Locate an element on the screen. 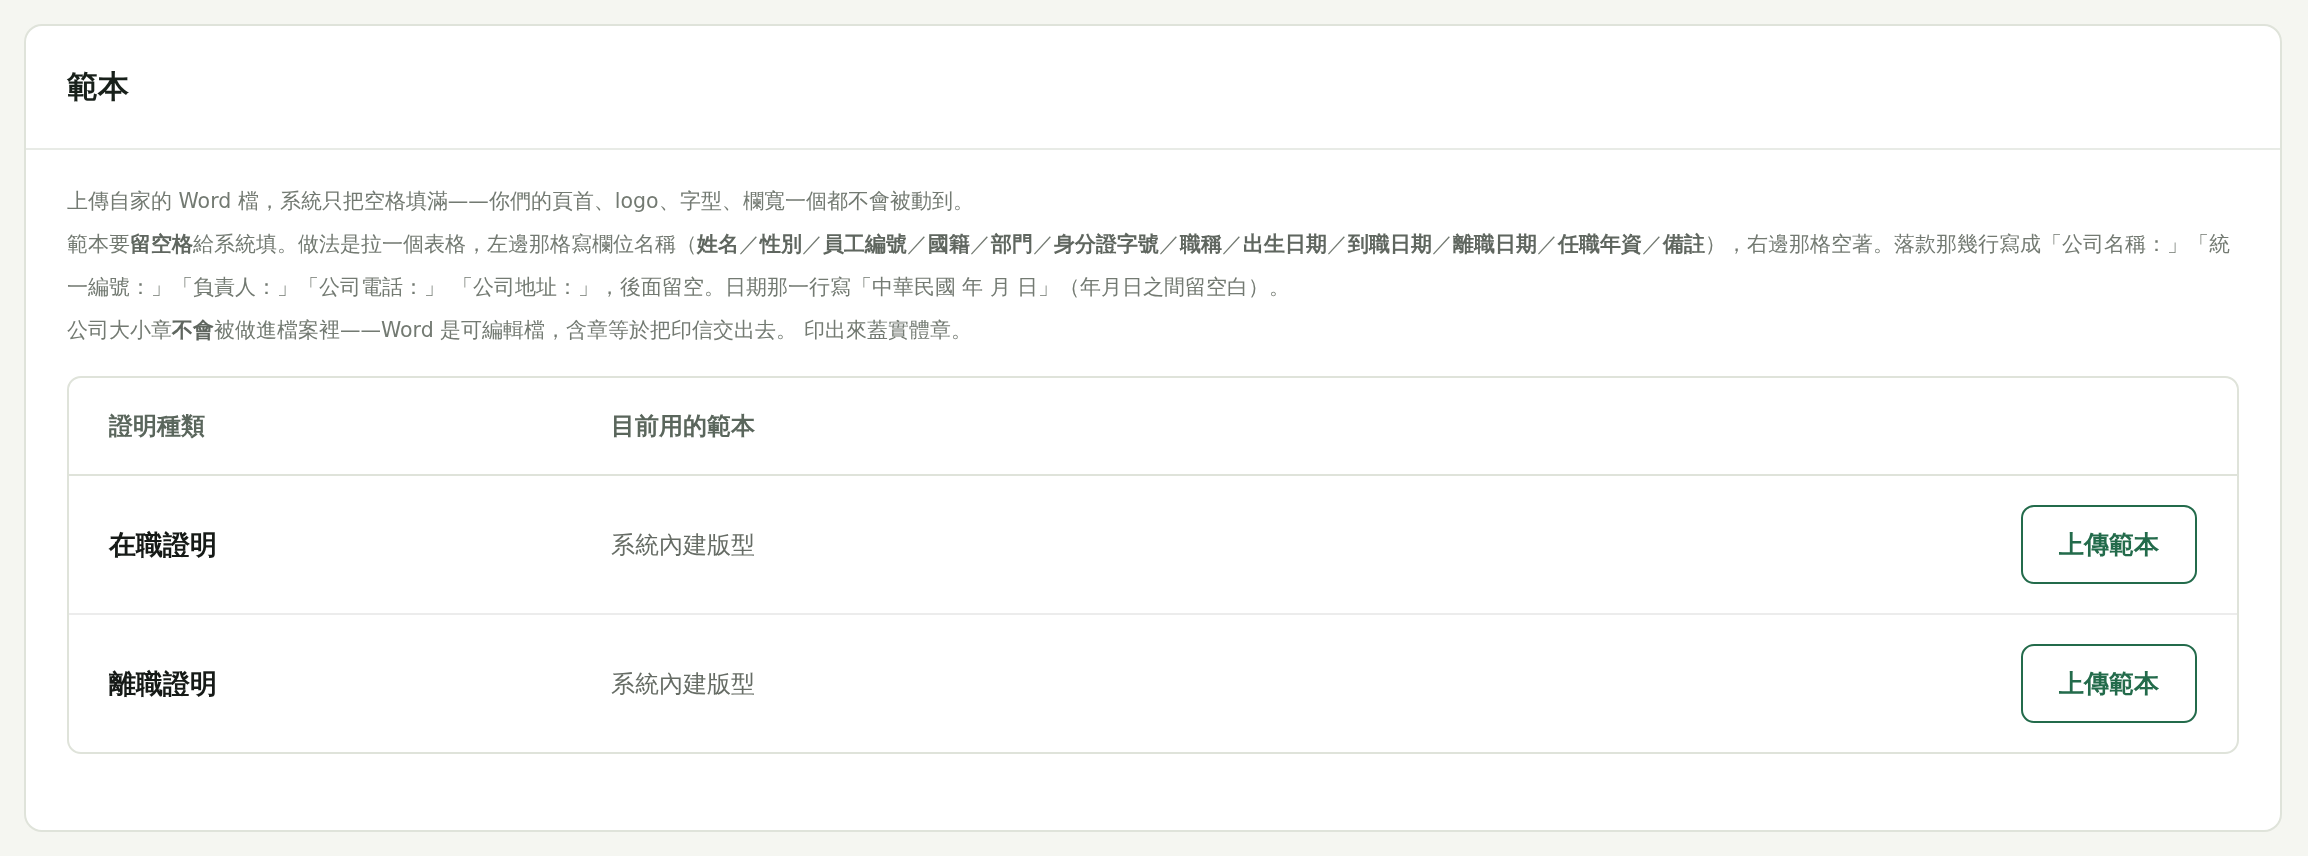  description-text: 範本要留空格給系統填。做法是拉一個表格，左邊那格寫欄位名稱（姓名／性別／員工編號／國籍／部門／身分證字號／職稱／出生日期／到職日期／離職日期／任職年資／備註），右邊那格空著。落款那幾行寫成「公司名稱：」「統一編號：」「負責人：」「公司電話：」 「公司地址：」，後面留空。日期那一行寫「中華民國 年 月 日」（年月日之間留空白）。 is located at coordinates (1149, 266).